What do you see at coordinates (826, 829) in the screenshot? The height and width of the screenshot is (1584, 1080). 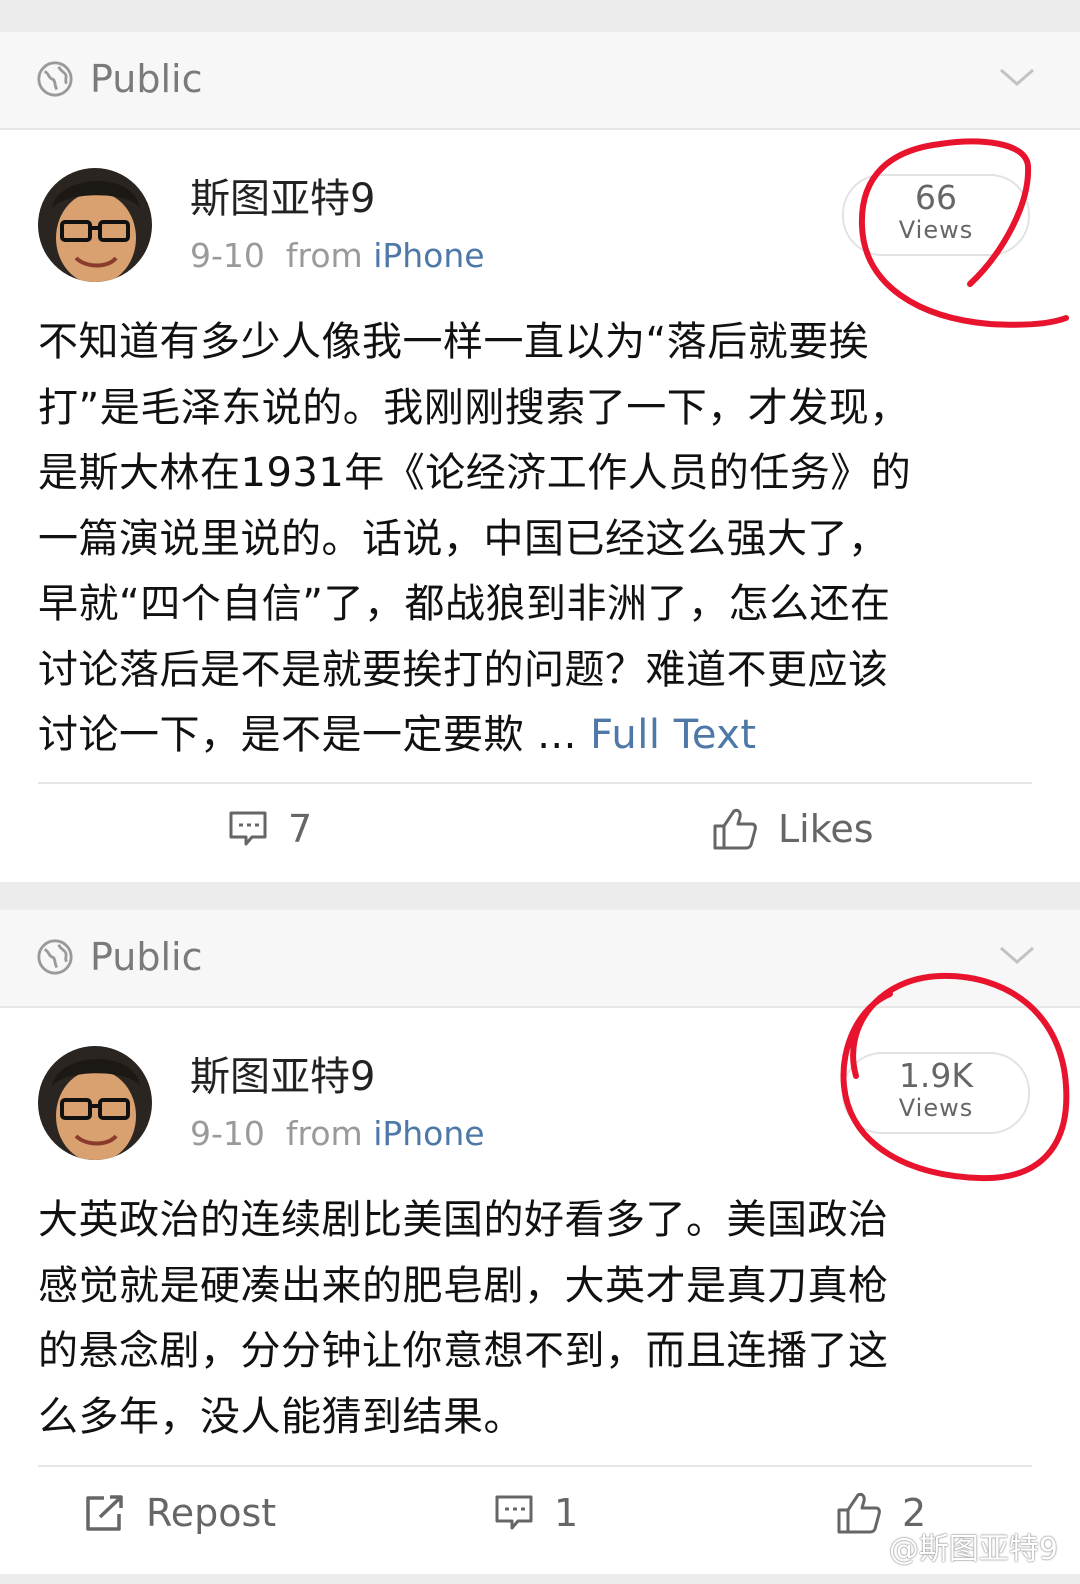 I see `likes-label: Likes` at bounding box center [826, 829].